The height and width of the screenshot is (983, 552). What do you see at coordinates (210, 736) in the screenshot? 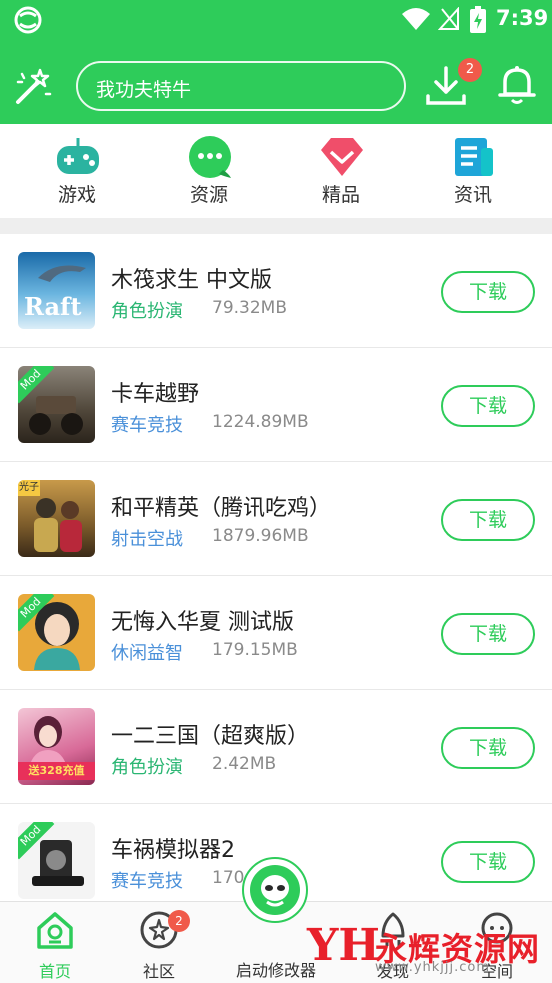
I see `app-title: 一二三国（超爽版）` at bounding box center [210, 736].